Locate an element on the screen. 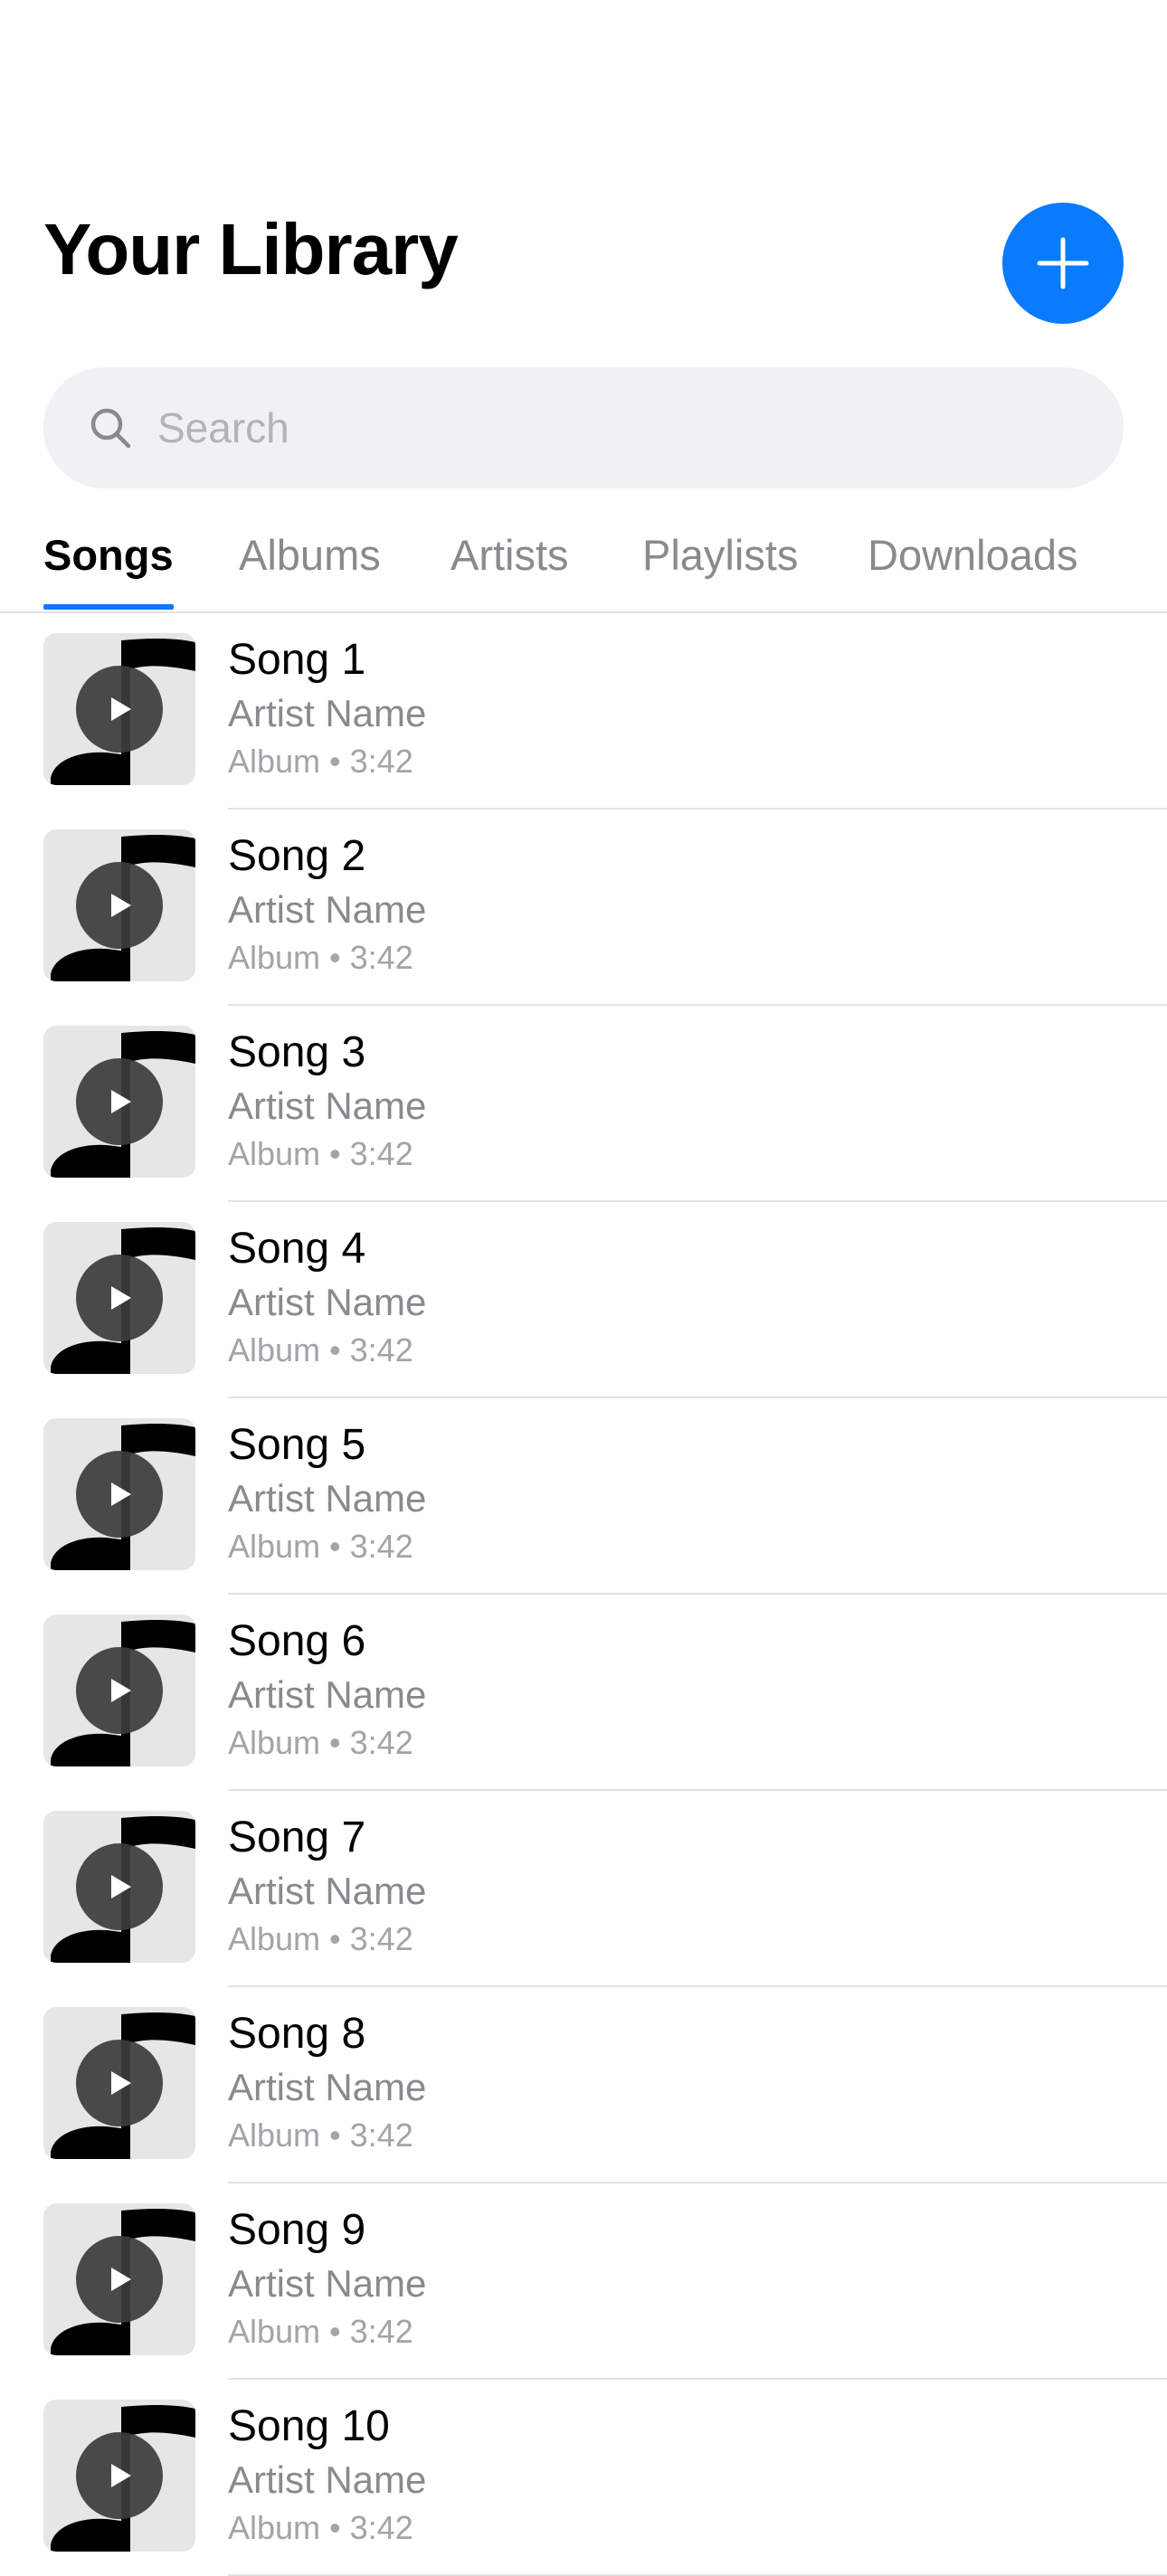 Image resolution: width=1167 pixels, height=2576 pixels. song-title: Song 3 is located at coordinates (297, 1052).